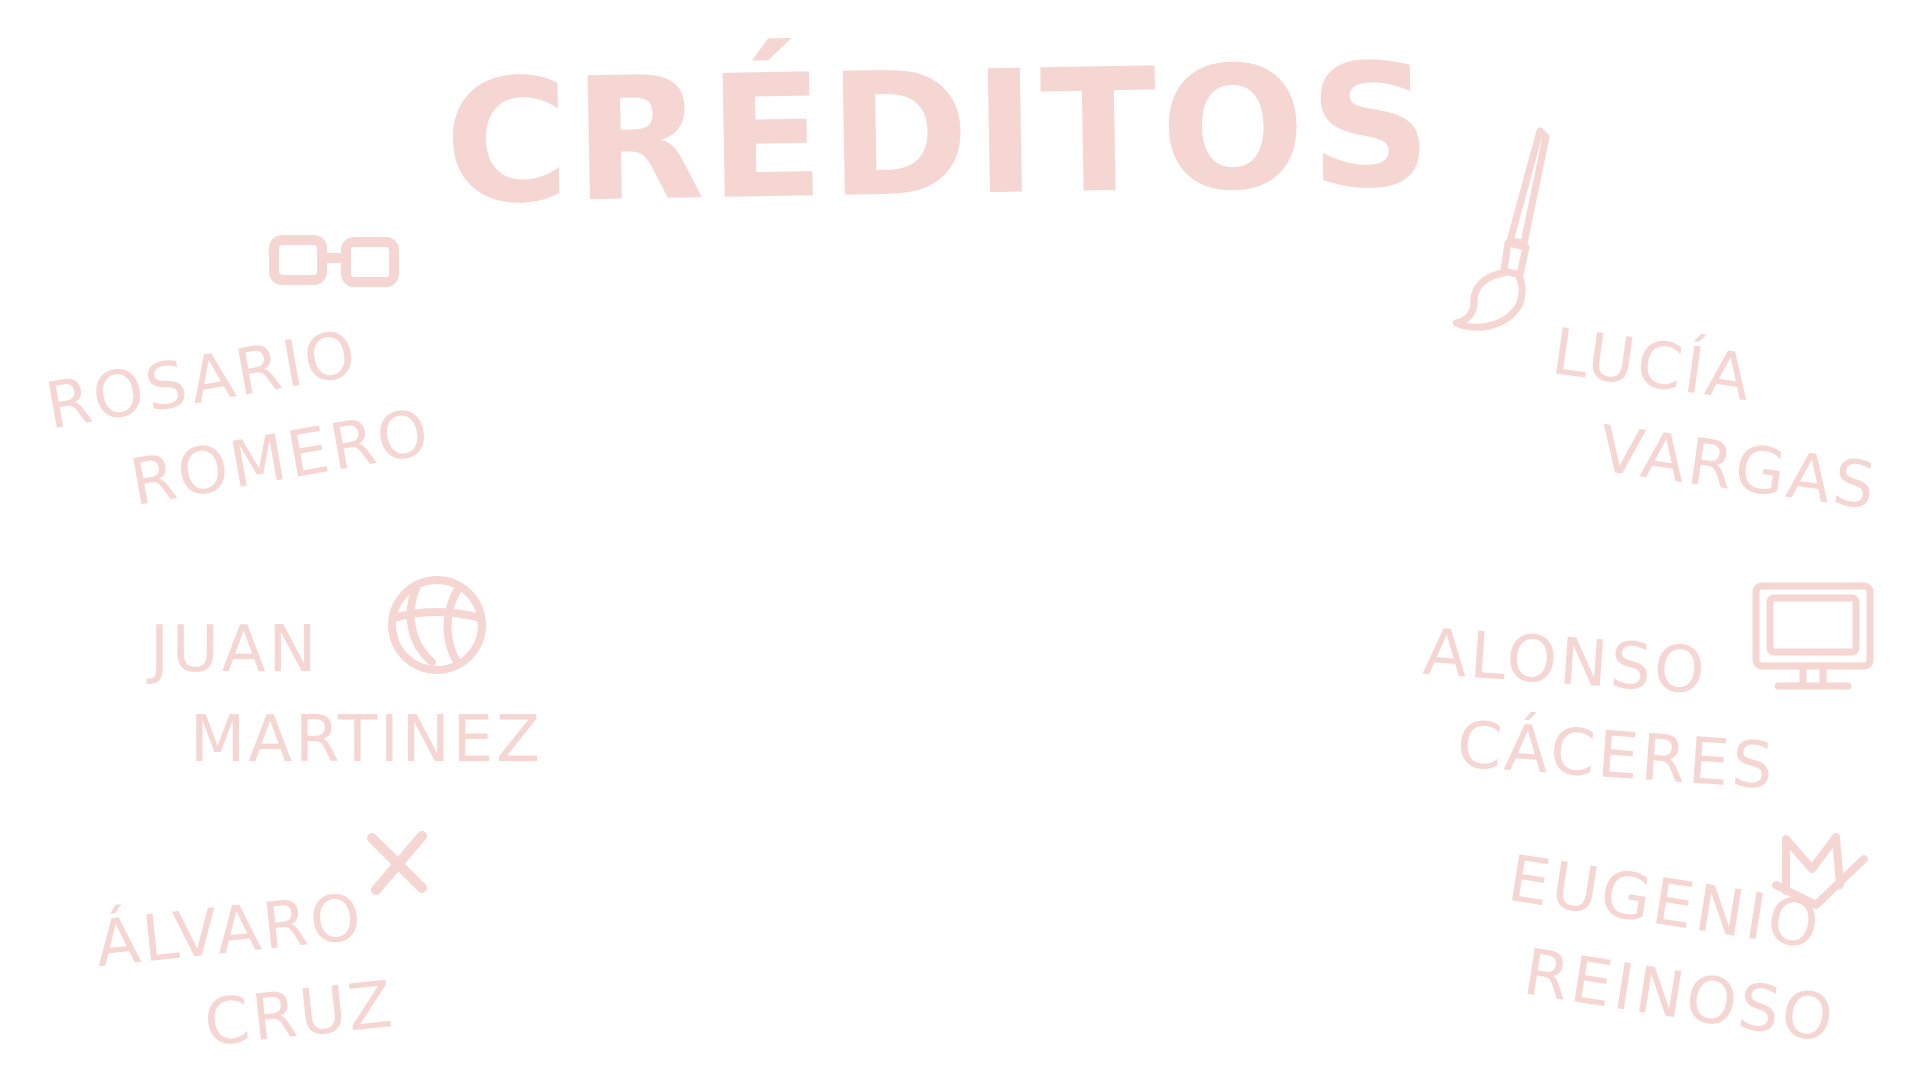 This screenshot has width=1920, height=1080. Describe the element at coordinates (940, 135) in the screenshot. I see `credits-title: CRÉDITOS` at that location.